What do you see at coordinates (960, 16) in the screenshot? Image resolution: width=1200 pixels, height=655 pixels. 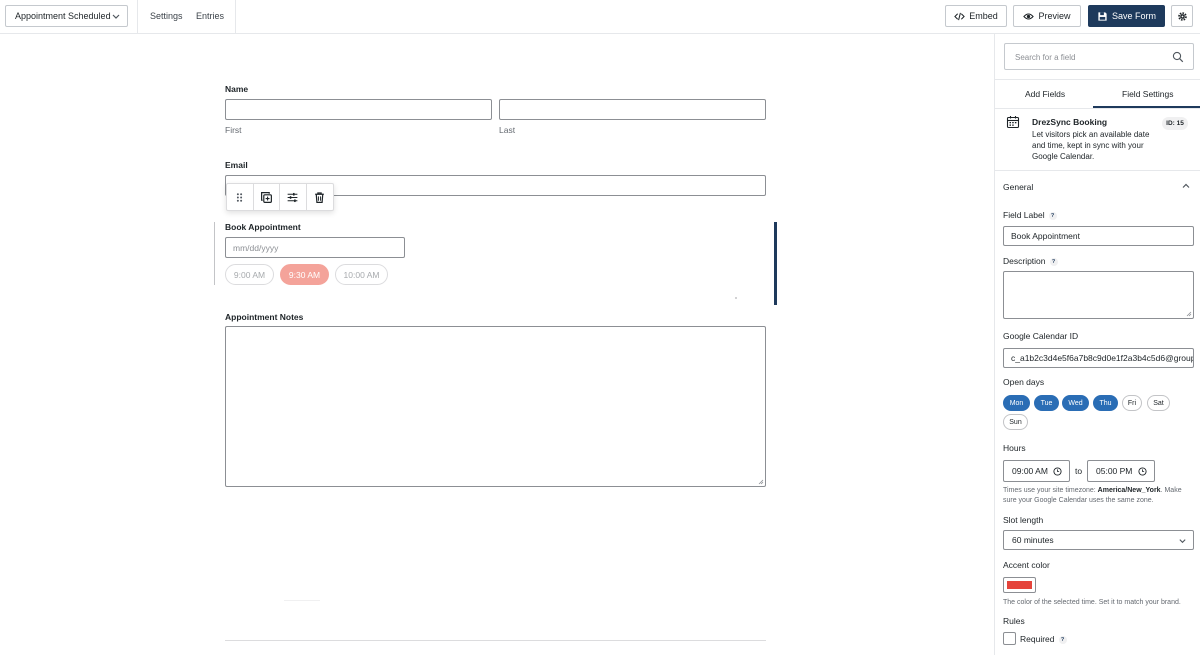 I see `code-icon` at bounding box center [960, 16].